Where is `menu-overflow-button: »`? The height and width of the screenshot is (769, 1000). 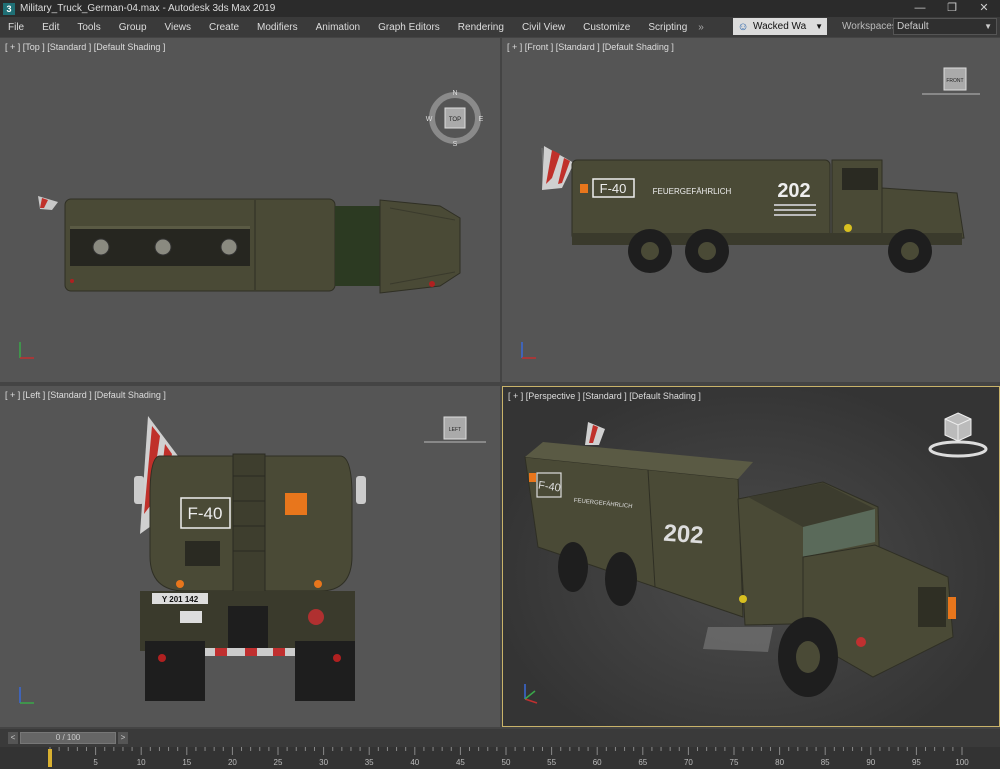
menu-overflow-button: » is located at coordinates (701, 27).